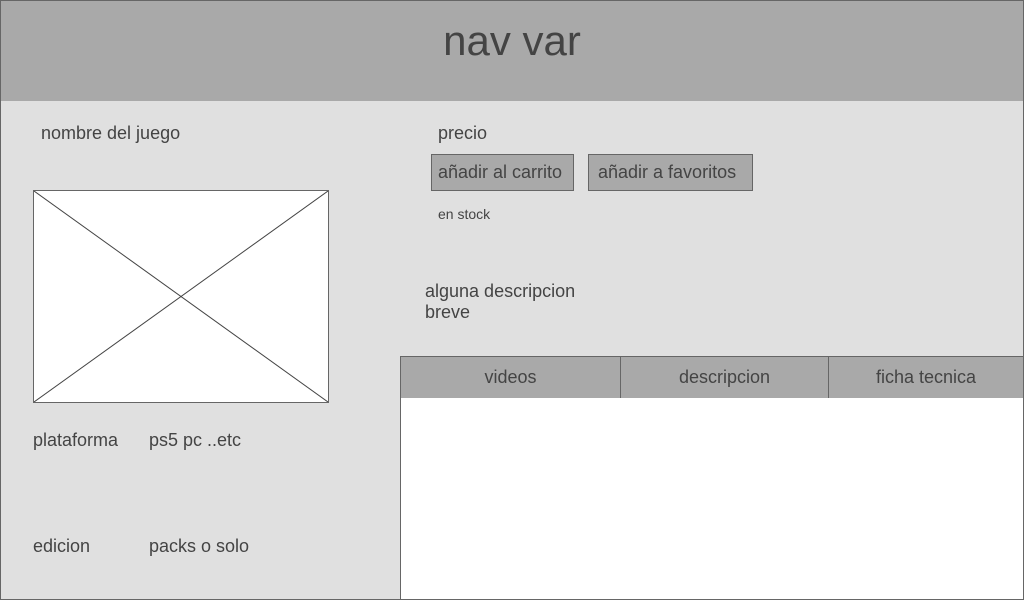 The image size is (1024, 600). I want to click on edition-value: packs o solo, so click(199, 546).